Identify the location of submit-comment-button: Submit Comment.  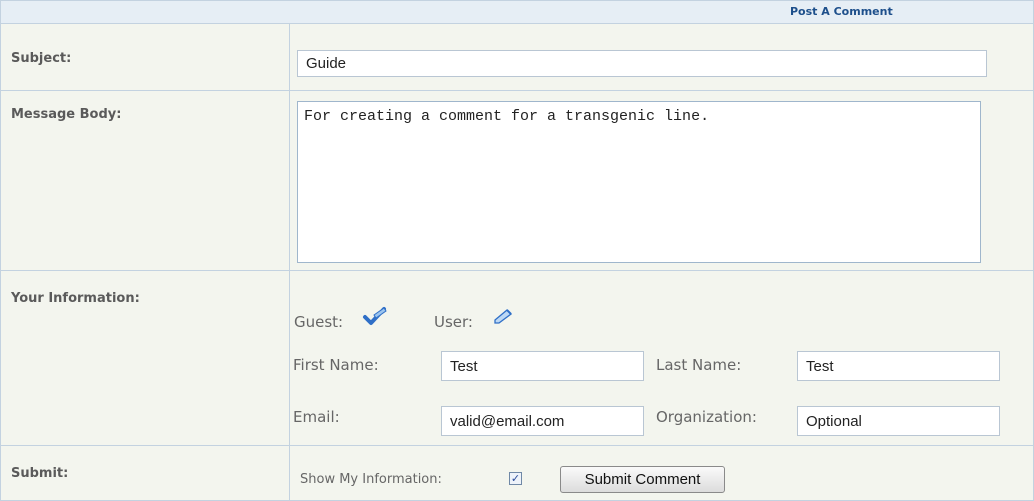
(642, 479).